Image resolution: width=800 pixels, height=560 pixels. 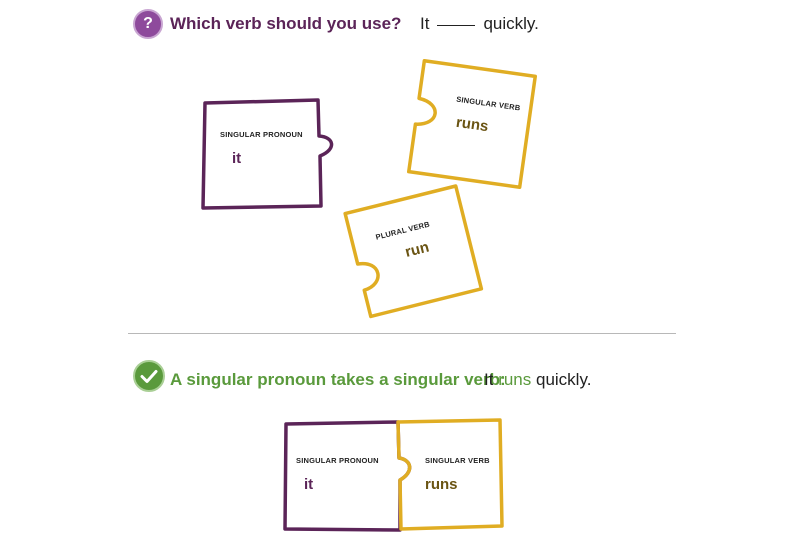 What do you see at coordinates (564, 379) in the screenshot?
I see `answer-sentence-end: quickly.` at bounding box center [564, 379].